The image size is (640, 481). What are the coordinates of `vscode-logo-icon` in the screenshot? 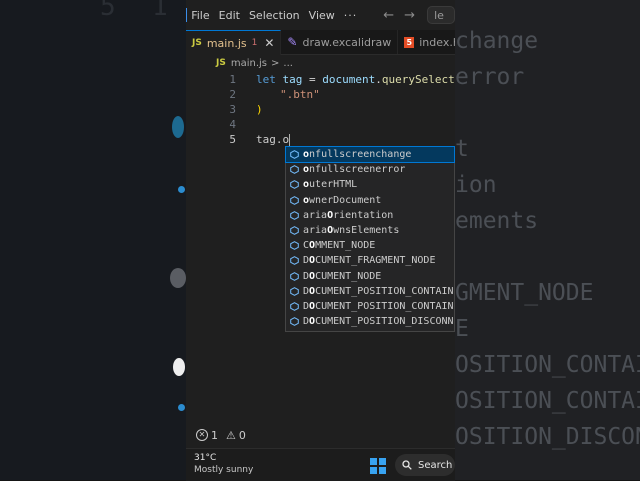 It's located at (187, 15).